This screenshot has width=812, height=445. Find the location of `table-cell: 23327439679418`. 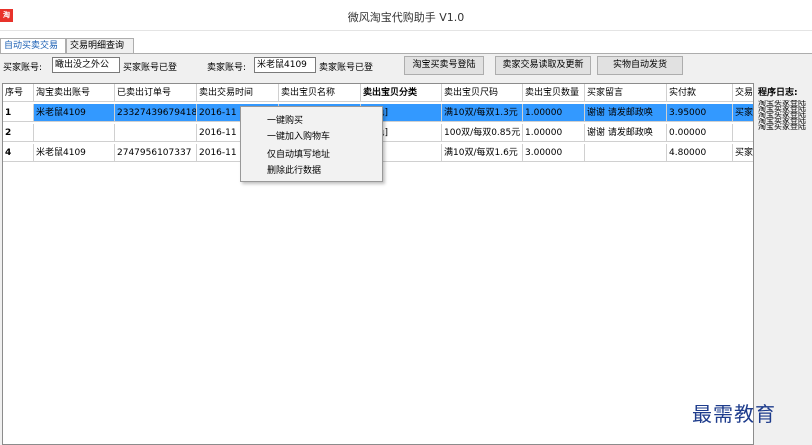

table-cell: 23327439679418 is located at coordinates (156, 113).